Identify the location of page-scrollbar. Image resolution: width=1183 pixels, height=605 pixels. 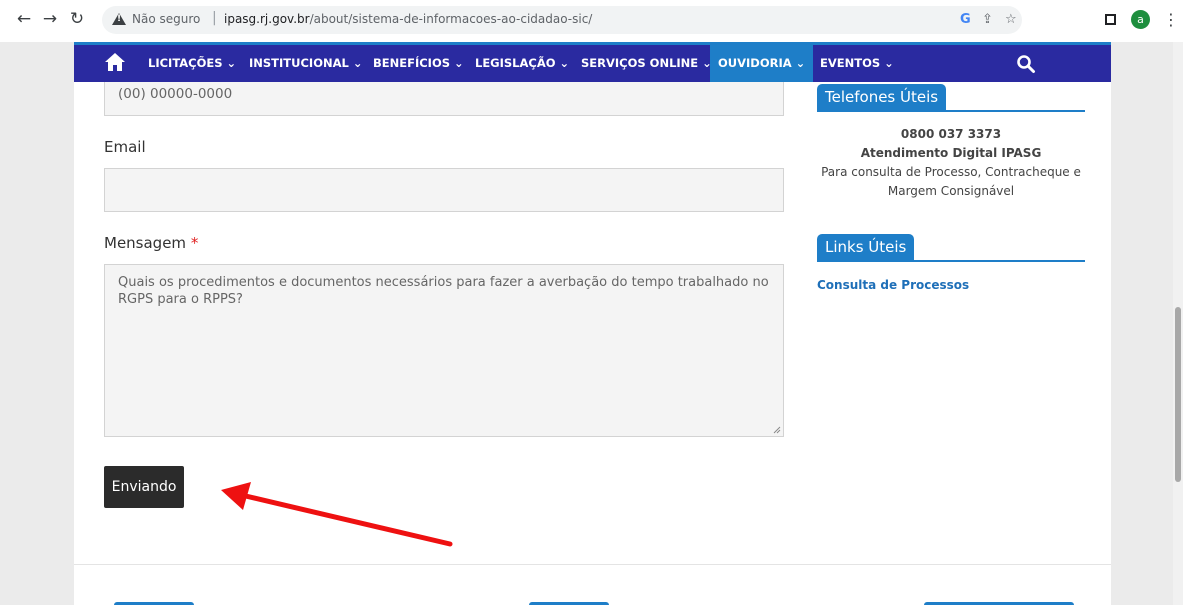
(1178, 323).